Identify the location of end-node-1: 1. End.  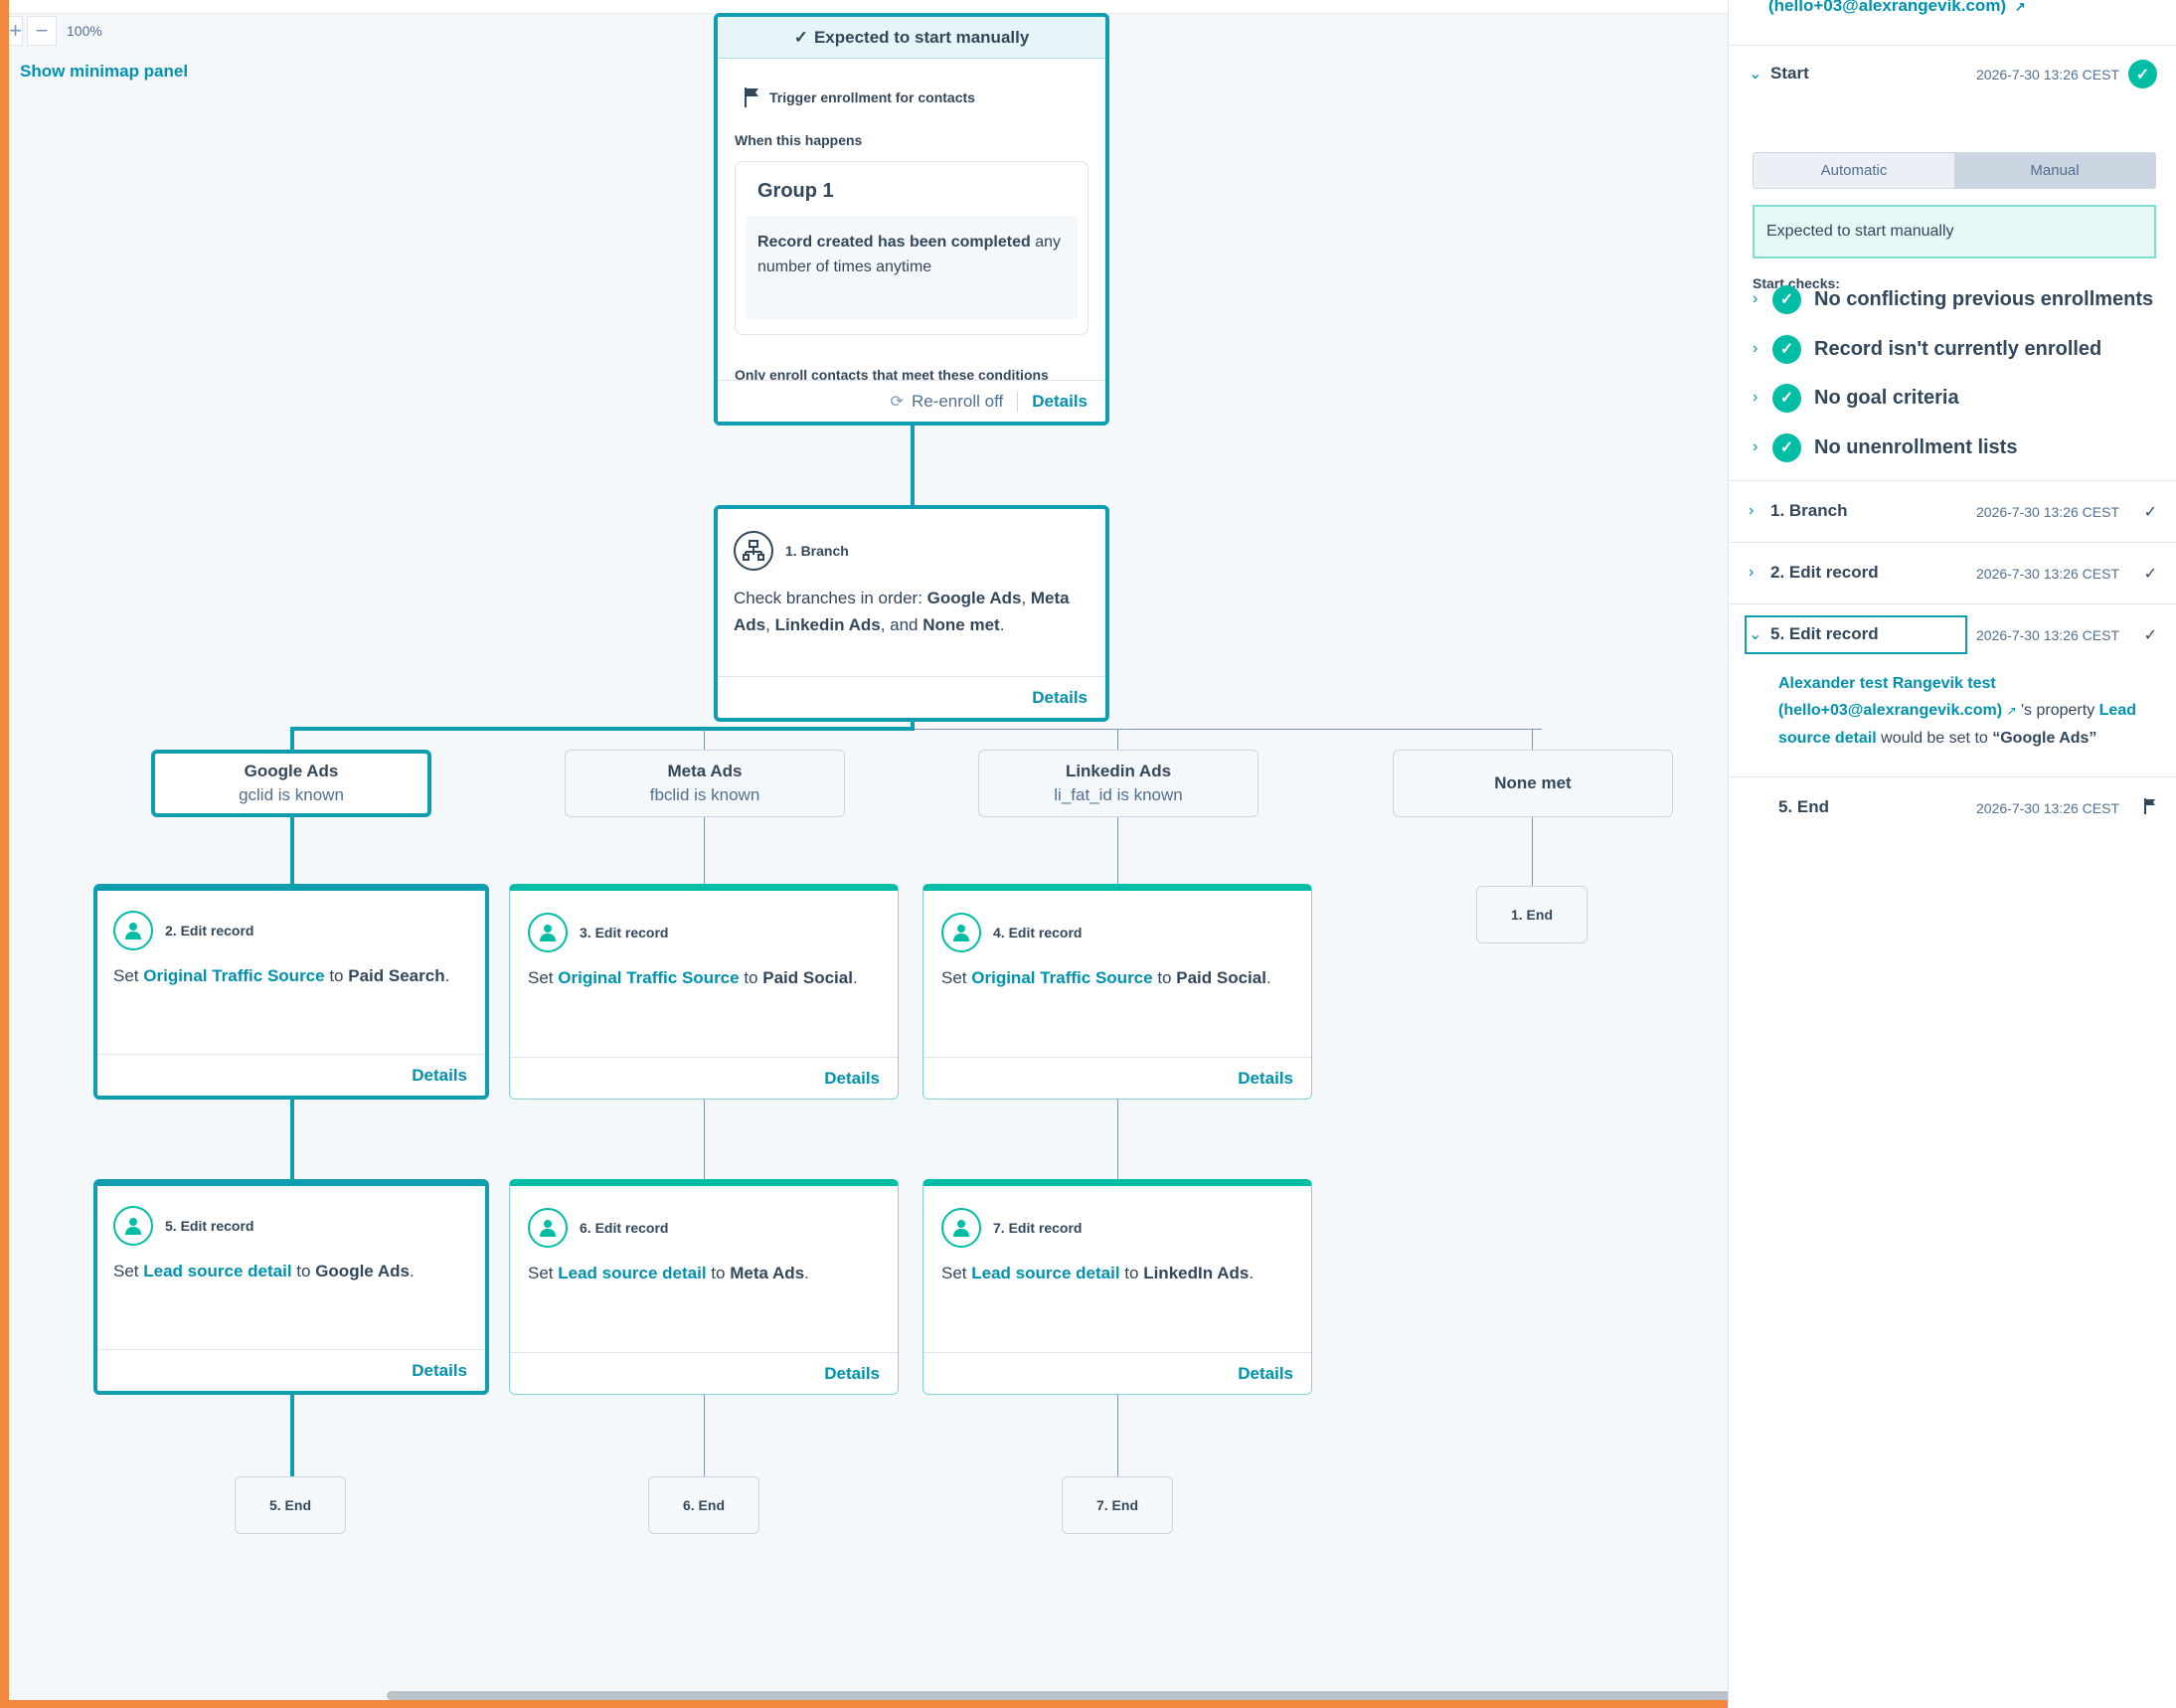
(1532, 914).